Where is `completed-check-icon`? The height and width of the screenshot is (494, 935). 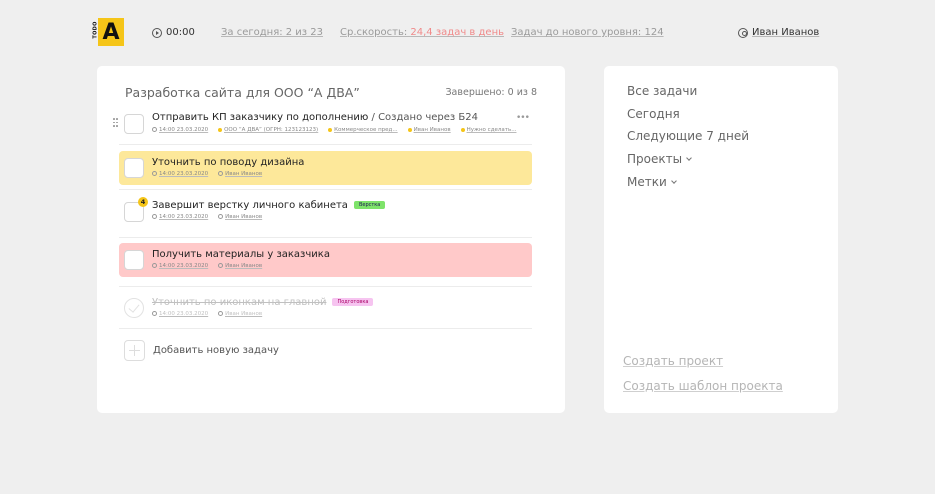 completed-check-icon is located at coordinates (134, 308).